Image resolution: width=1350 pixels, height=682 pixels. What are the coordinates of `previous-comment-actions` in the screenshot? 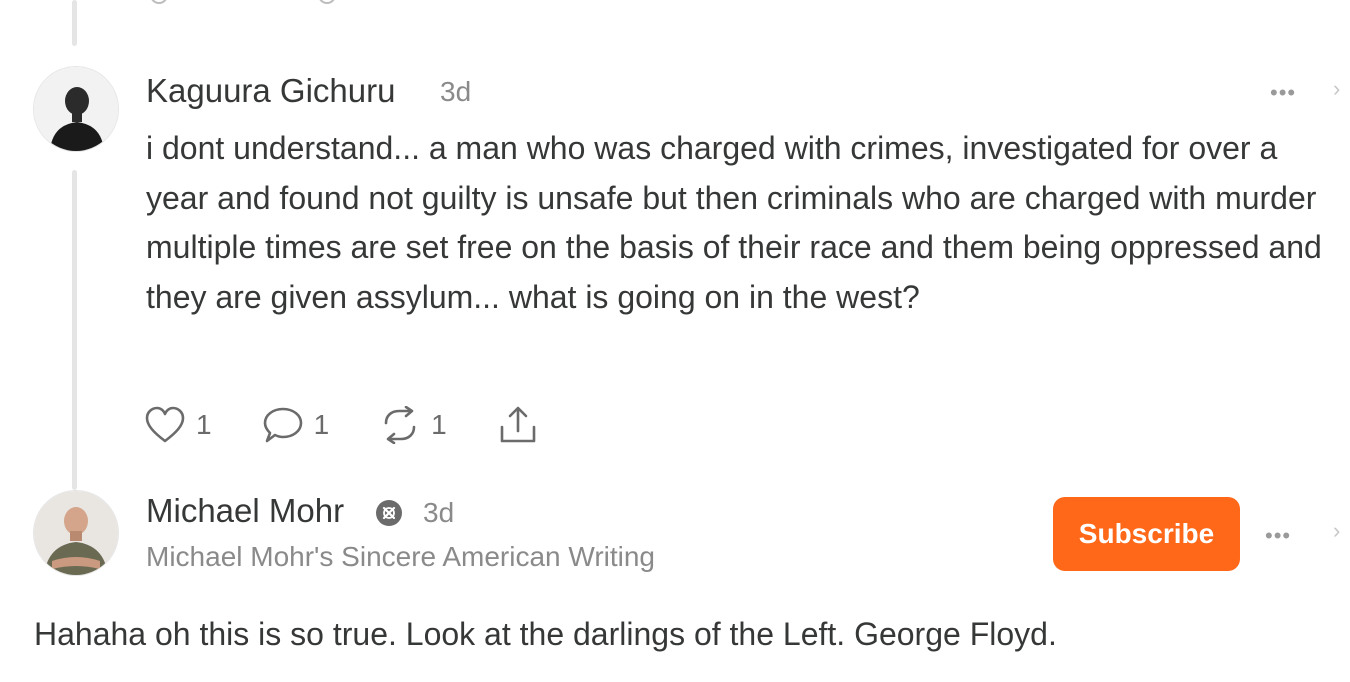 It's located at (400, 3).